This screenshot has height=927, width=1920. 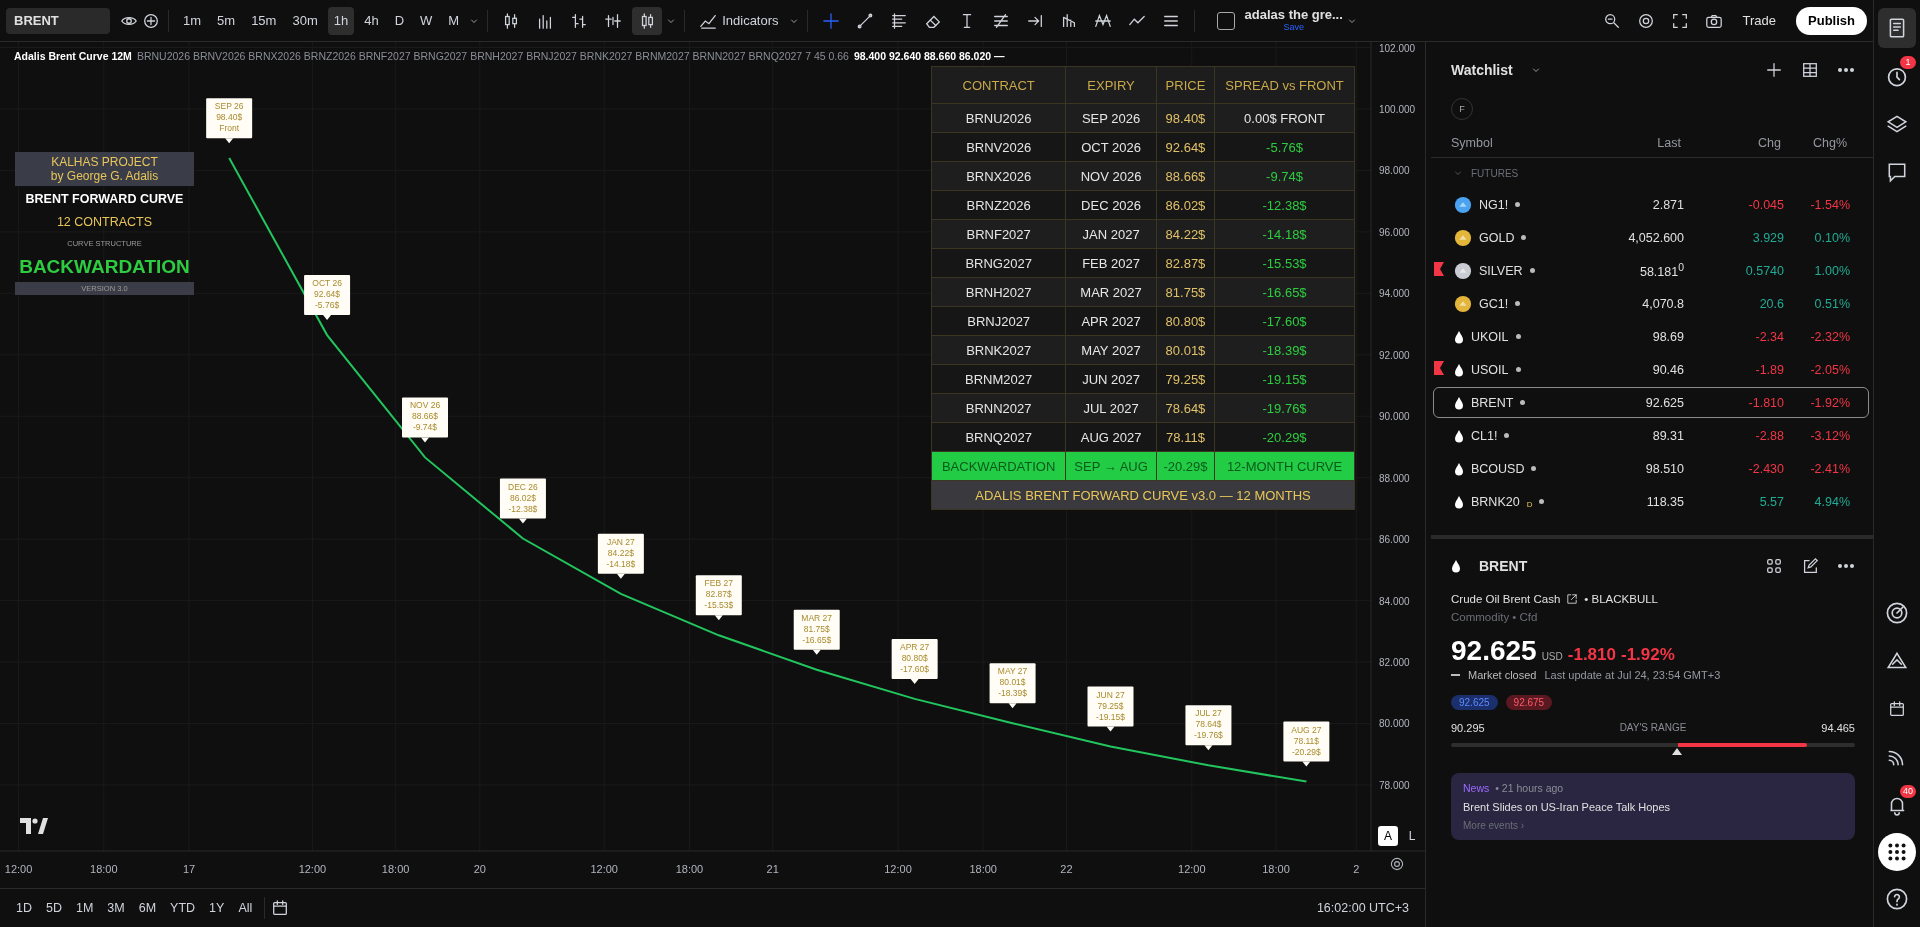 What do you see at coordinates (1498, 468) in the screenshot?
I see `symbol-name: BCOUSD` at bounding box center [1498, 468].